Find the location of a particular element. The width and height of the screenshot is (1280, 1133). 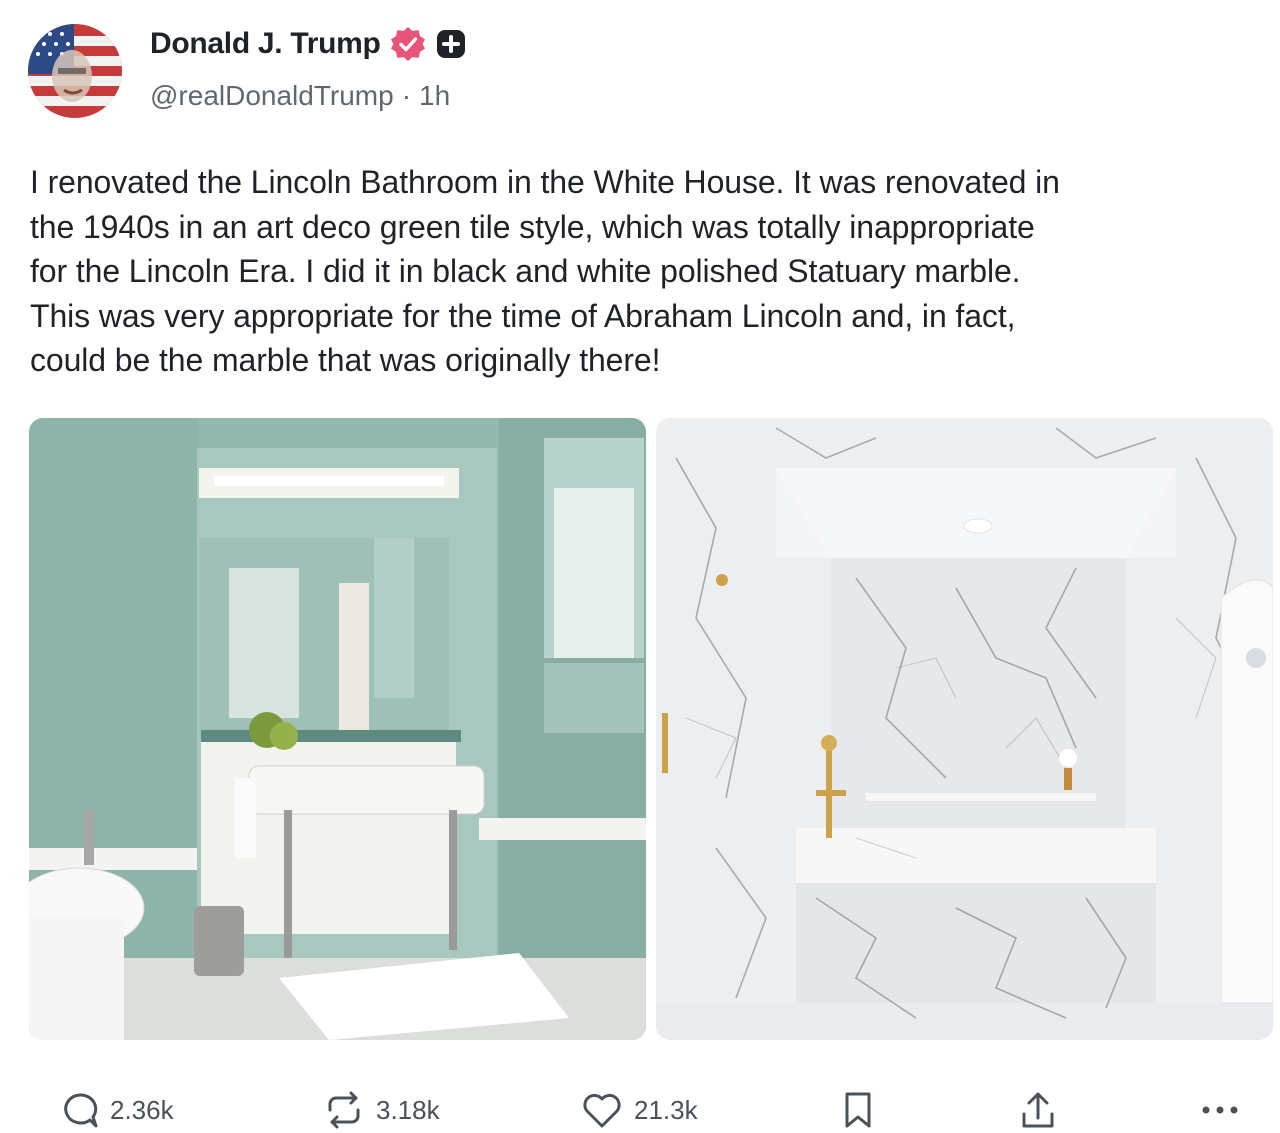

share-button is located at coordinates (1038, 1111).